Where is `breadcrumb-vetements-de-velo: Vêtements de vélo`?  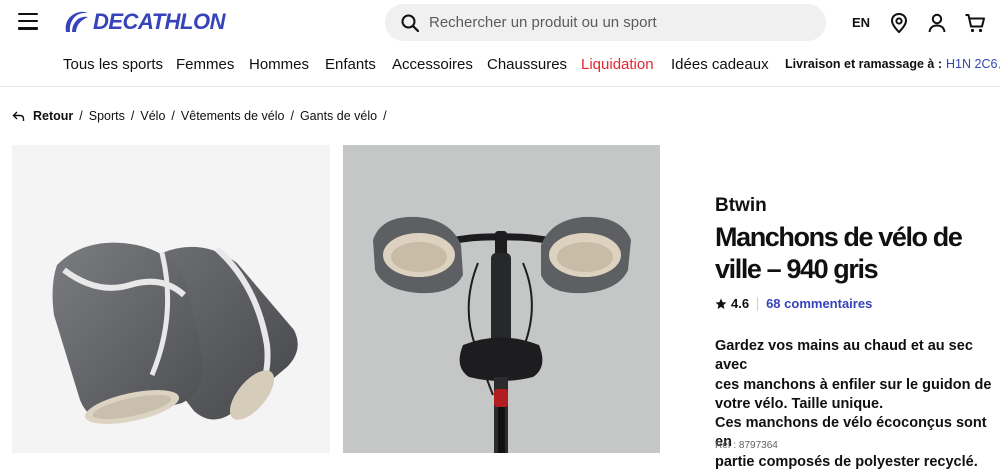 breadcrumb-vetements-de-velo: Vêtements de vélo is located at coordinates (233, 116).